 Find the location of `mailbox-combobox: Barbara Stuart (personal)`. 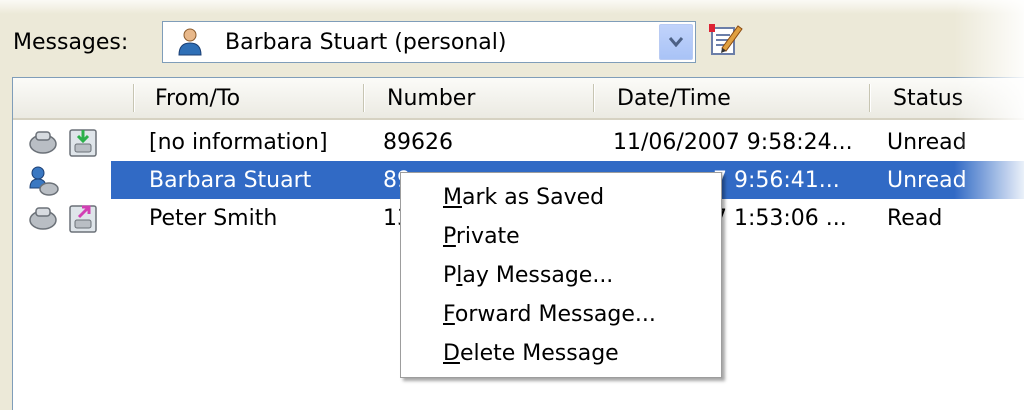

mailbox-combobox: Barbara Stuart (personal) is located at coordinates (429, 42).